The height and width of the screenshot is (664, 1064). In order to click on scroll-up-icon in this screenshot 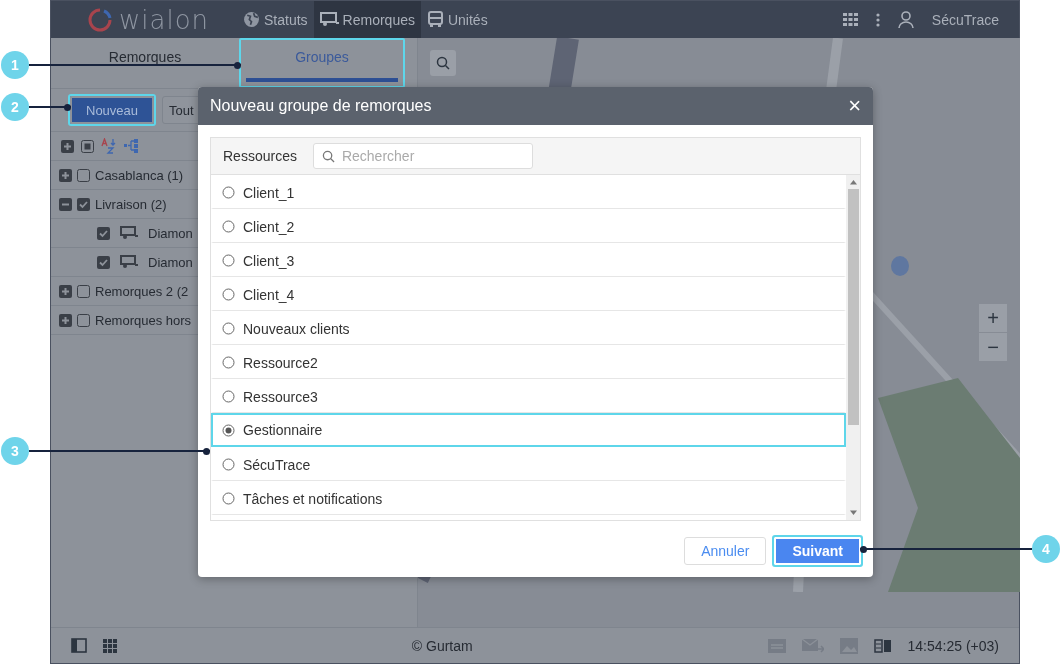, I will do `click(853, 182)`.